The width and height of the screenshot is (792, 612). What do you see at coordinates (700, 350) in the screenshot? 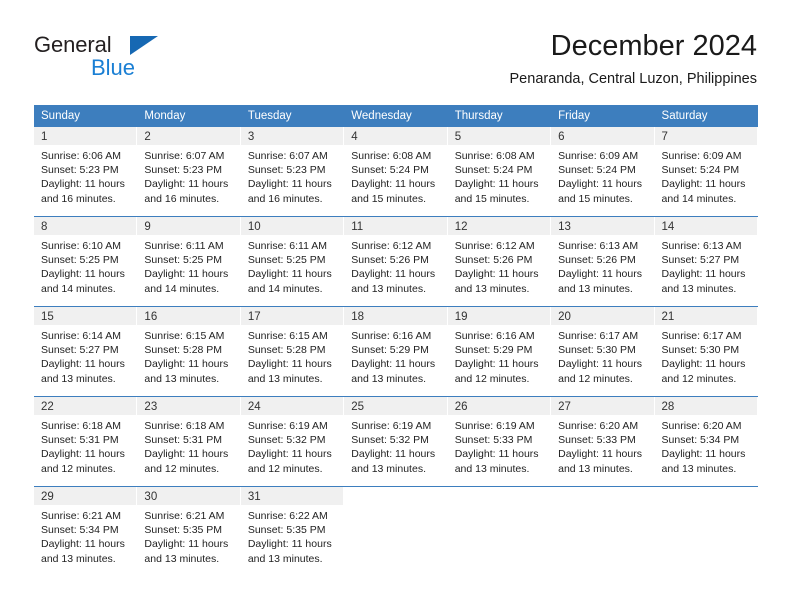
I see `sunset-text: Sunset: 5:30 PM` at bounding box center [700, 350].